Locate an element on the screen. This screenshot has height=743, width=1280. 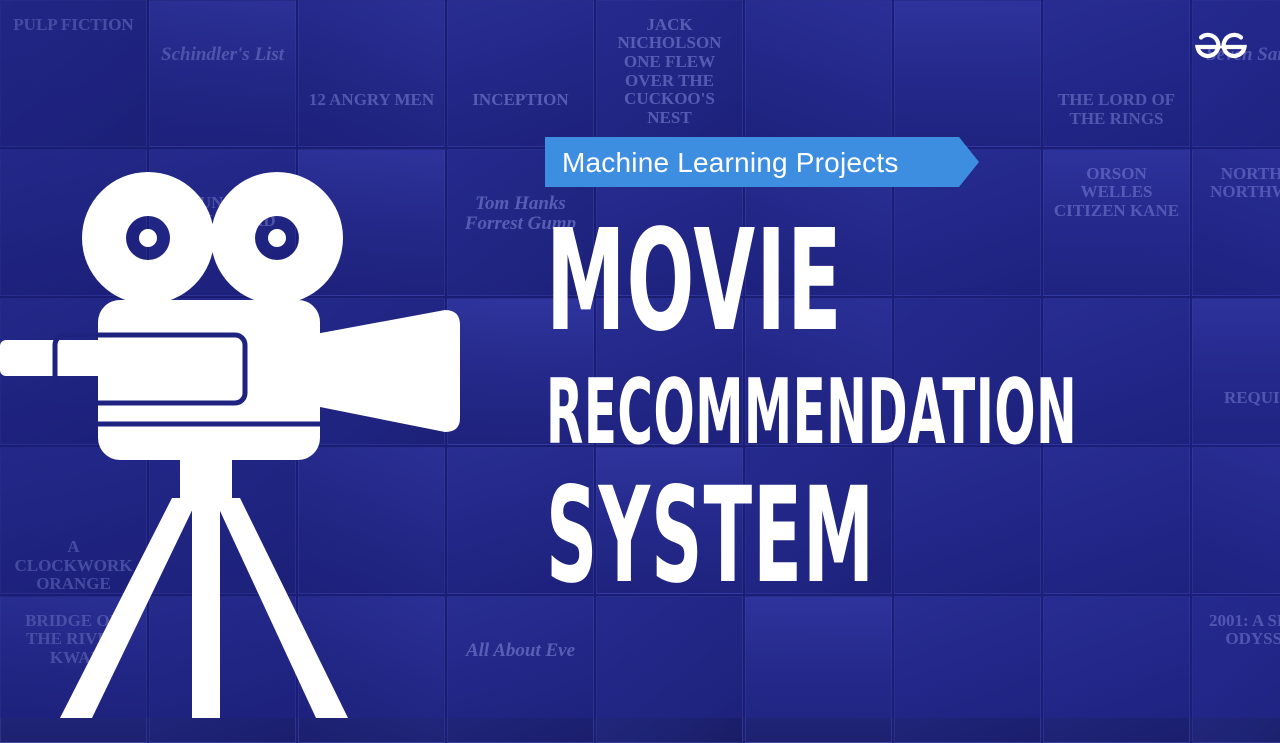
geeksforgeeks-logo is located at coordinates (1221, 45).